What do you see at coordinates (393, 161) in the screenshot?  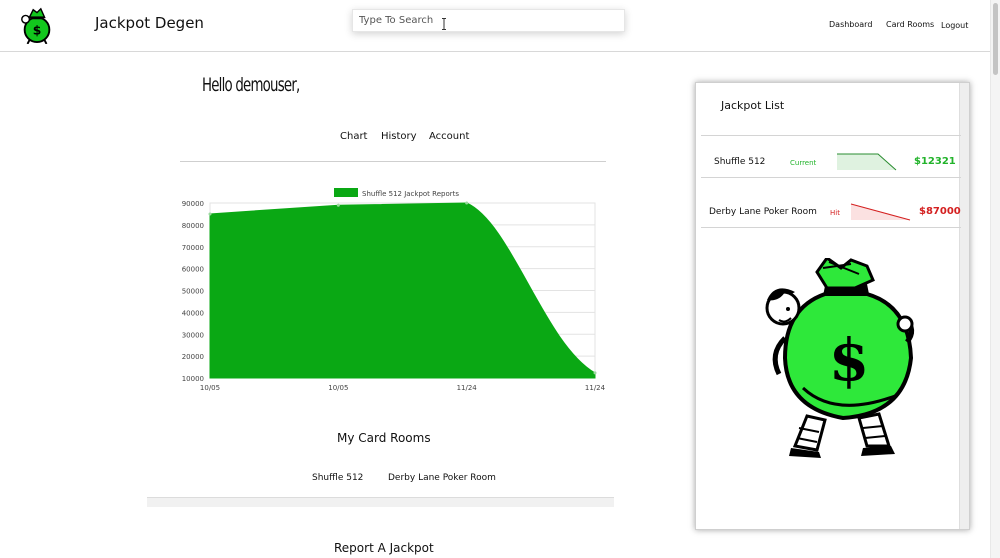 I see `tabs-divider` at bounding box center [393, 161].